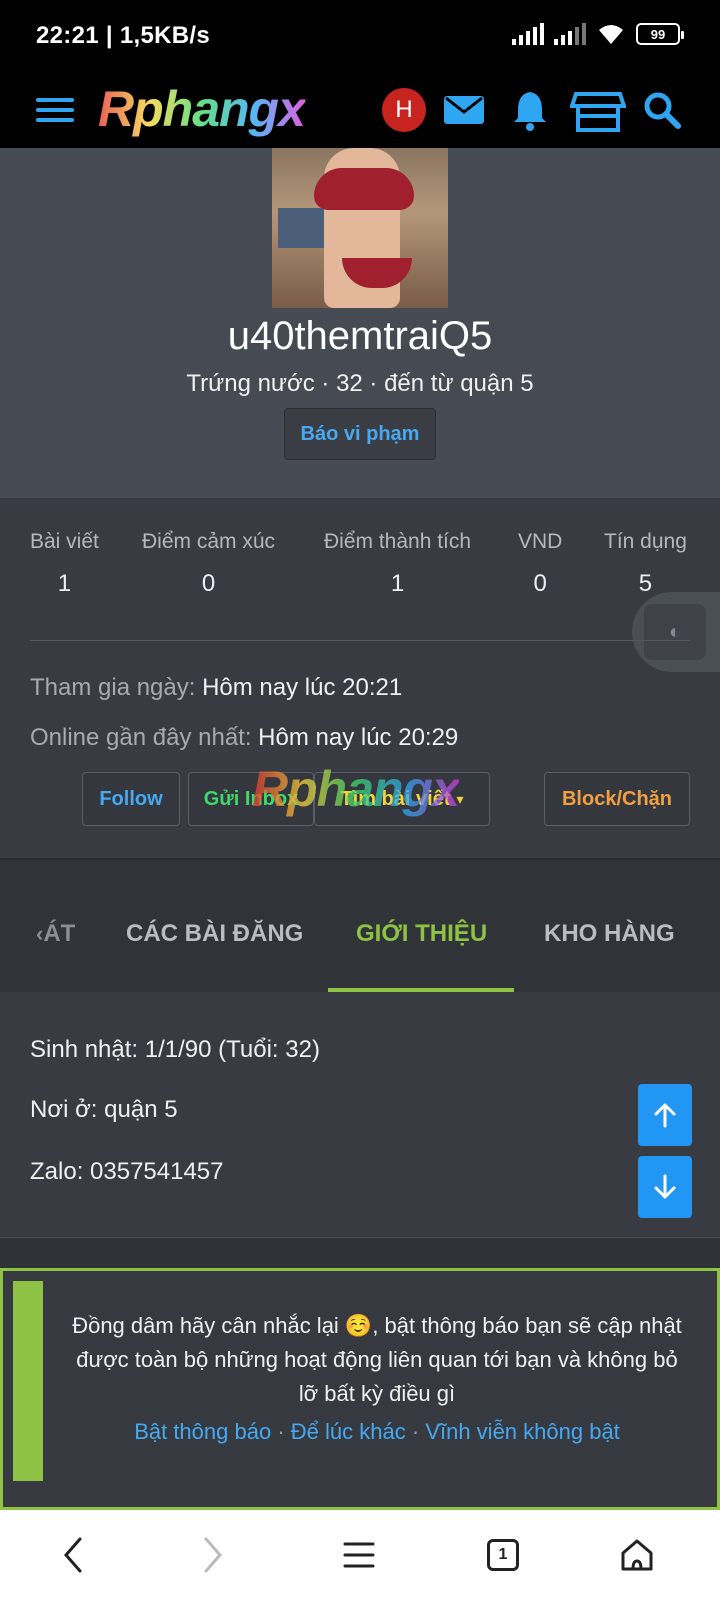 The image size is (720, 1600). I want to click on theme-toggle-button: ◐, so click(676, 632).